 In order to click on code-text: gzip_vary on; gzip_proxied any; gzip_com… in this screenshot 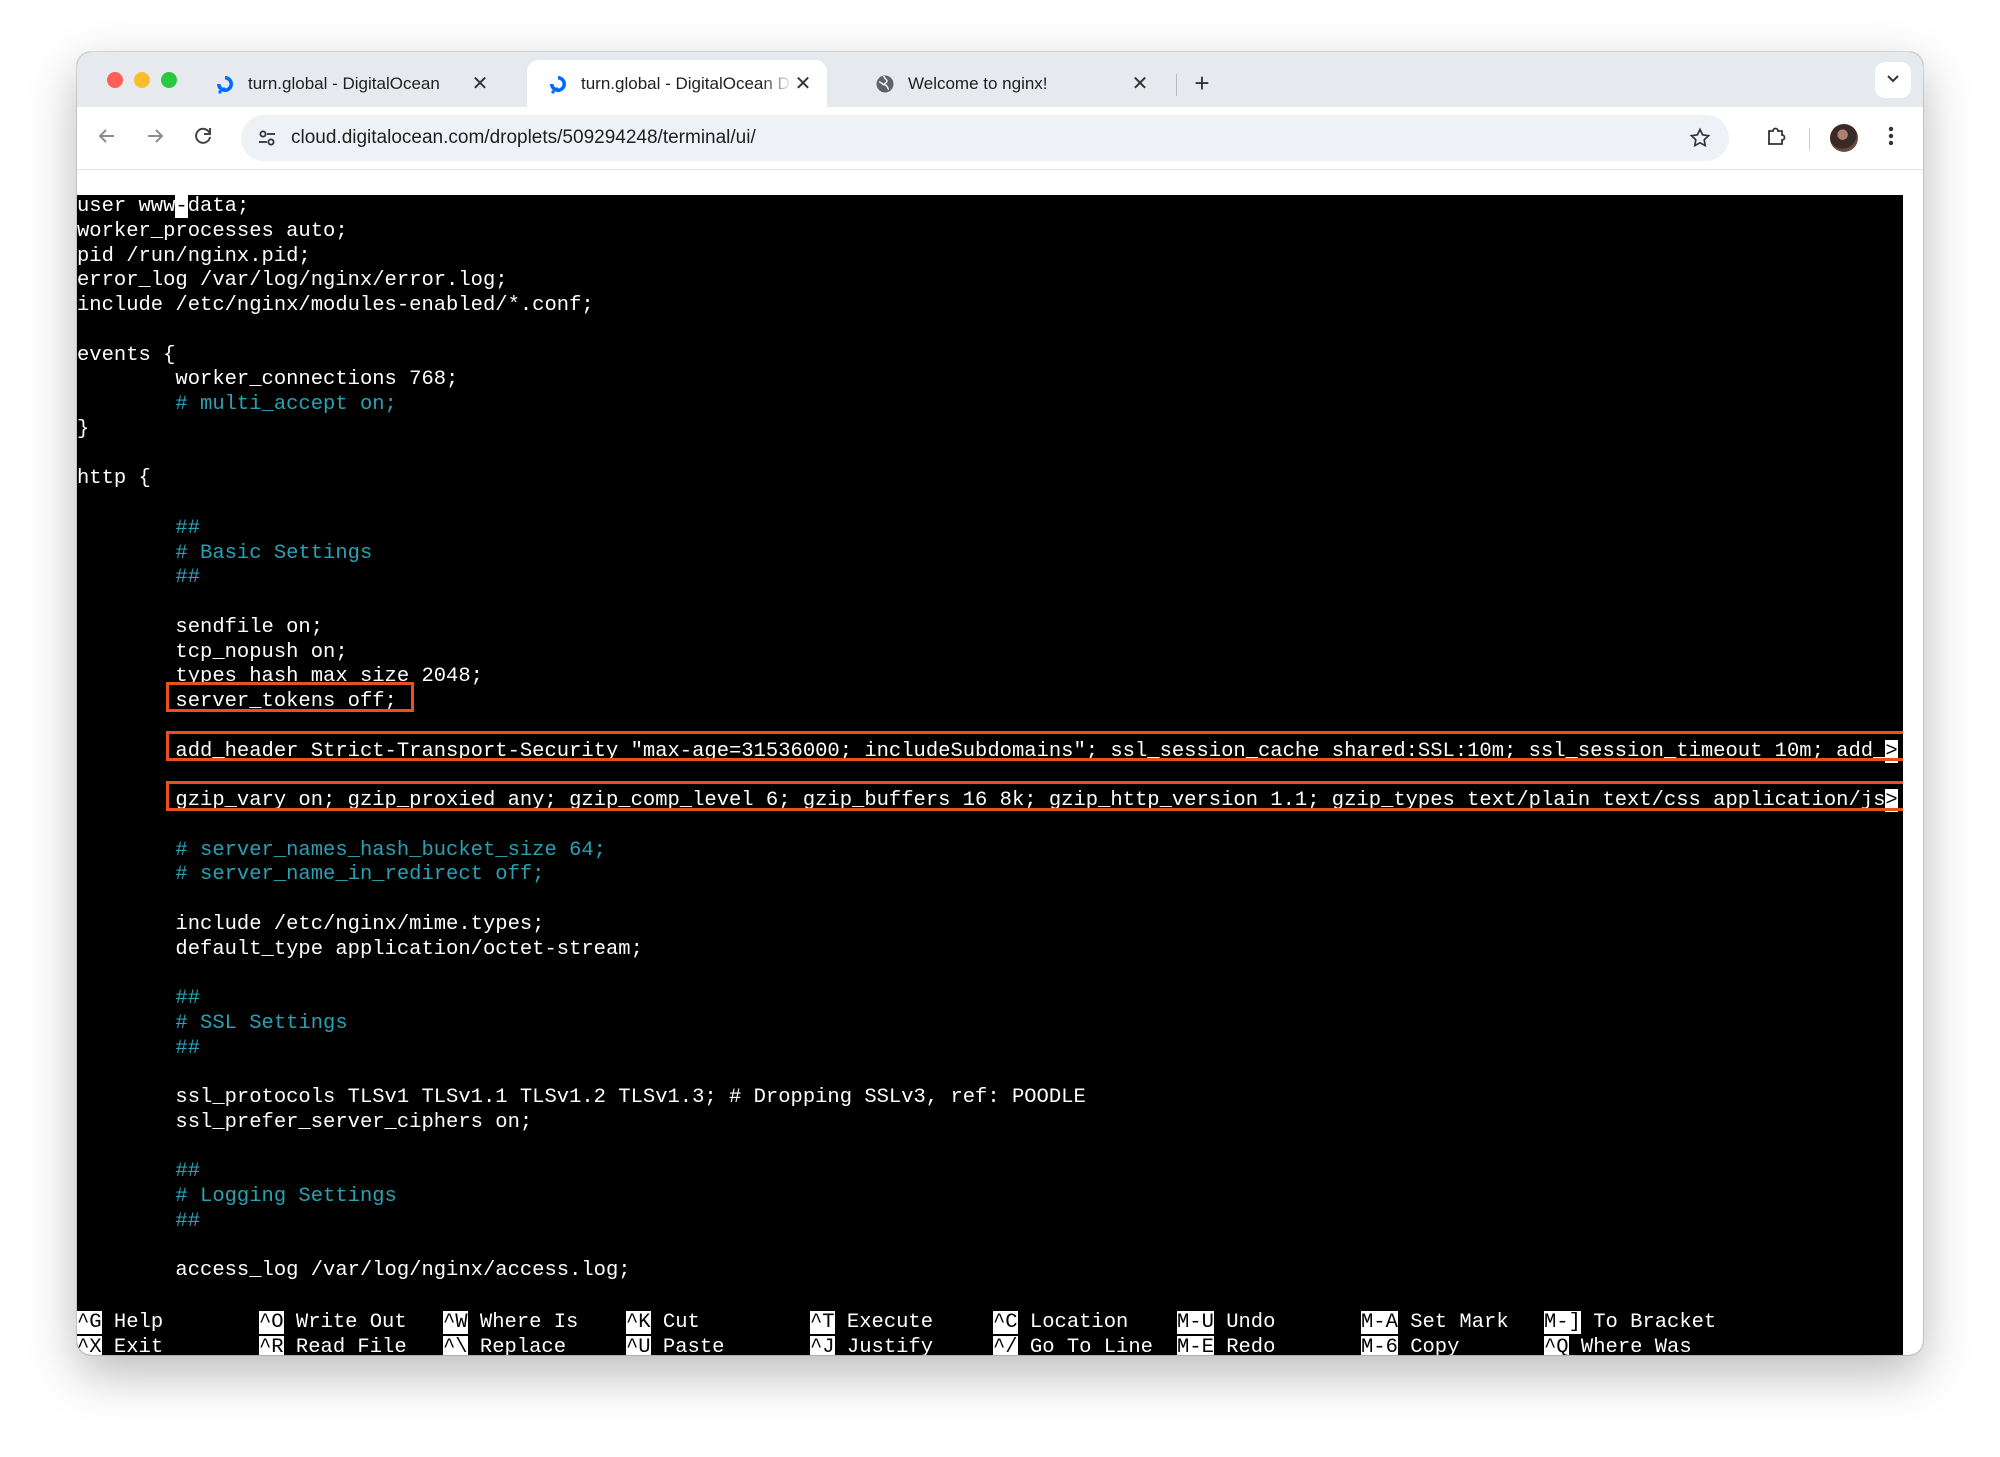, I will do `click(981, 800)`.